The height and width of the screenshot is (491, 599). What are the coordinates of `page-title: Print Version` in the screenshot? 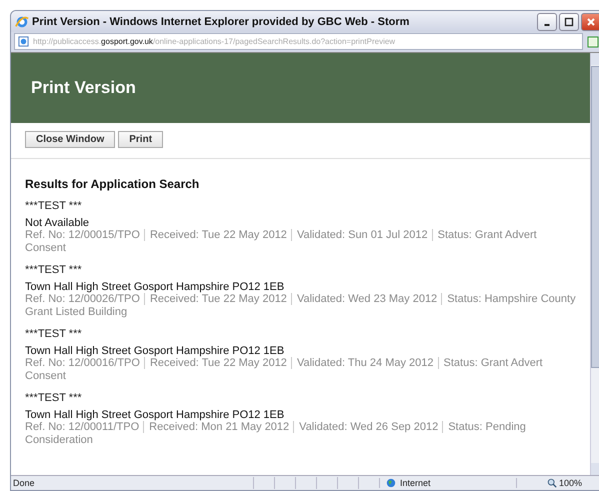 It's located at (83, 88).